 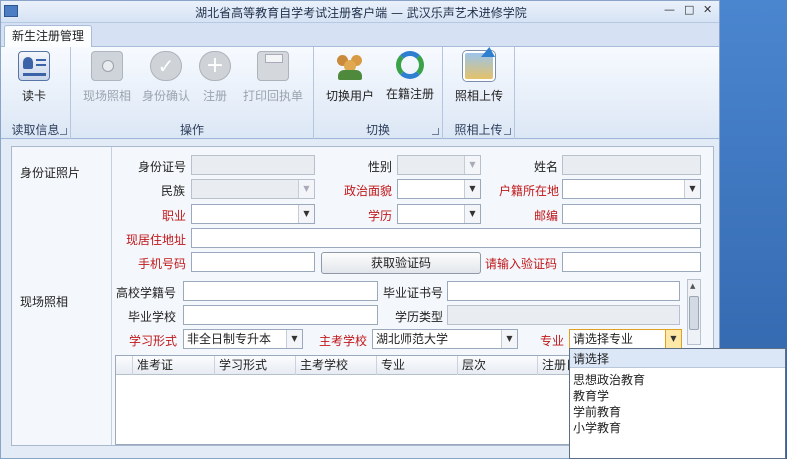 I want to click on diploma-no-field, so click(x=563, y=291).